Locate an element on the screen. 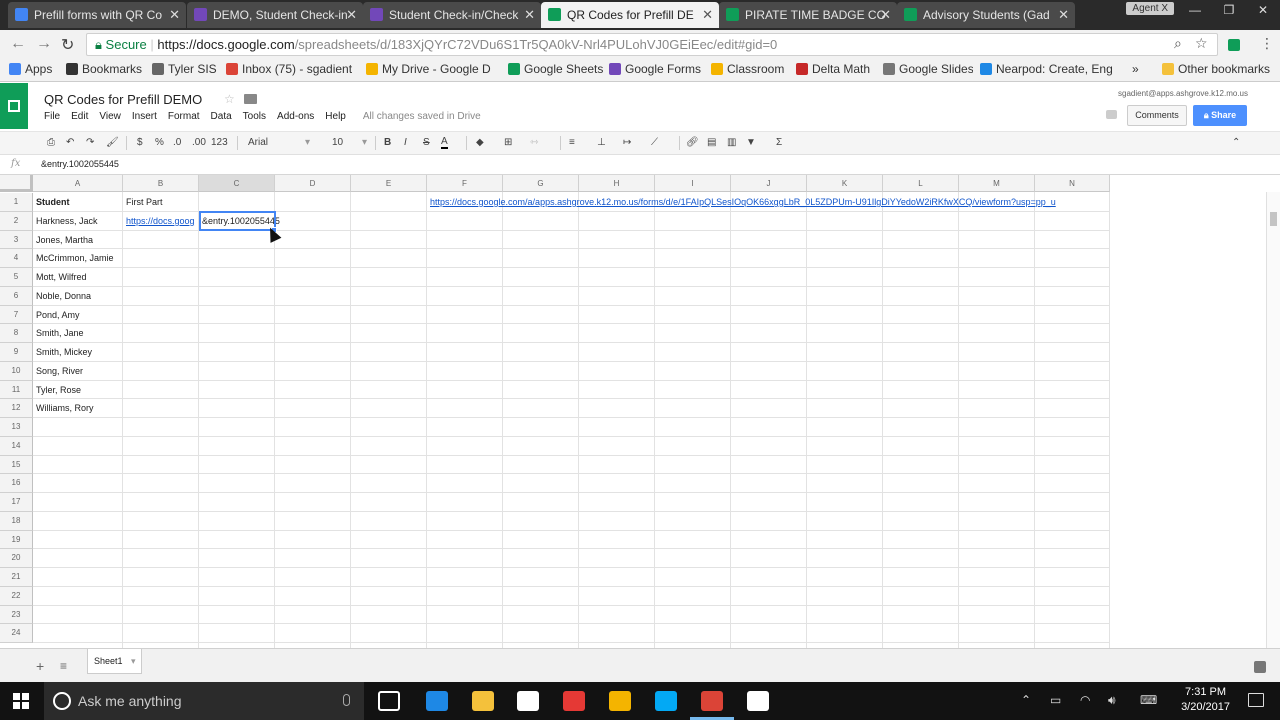 The width and height of the screenshot is (1280, 720). increase-decimal-button: .00 is located at coordinates (199, 142).